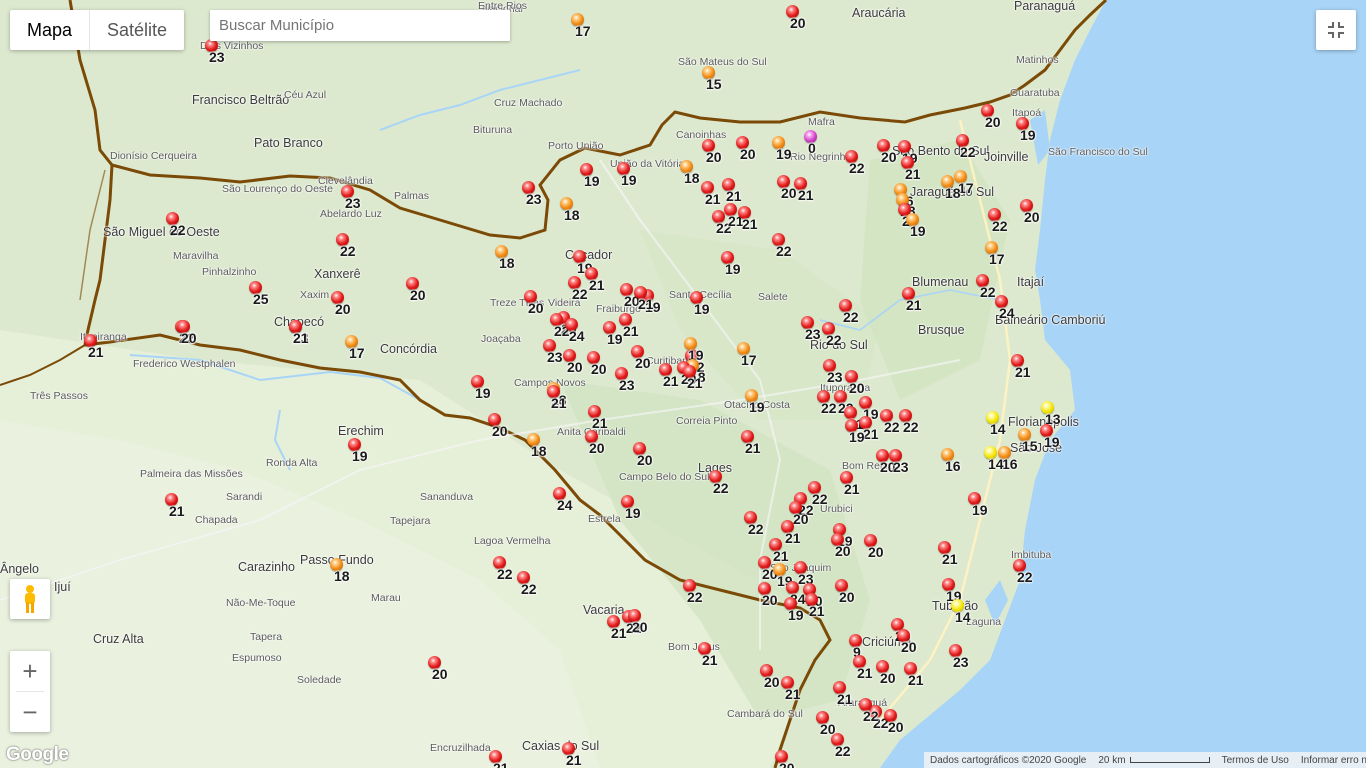  What do you see at coordinates (810, 143) in the screenshot?
I see `station-marker: 0` at bounding box center [810, 143].